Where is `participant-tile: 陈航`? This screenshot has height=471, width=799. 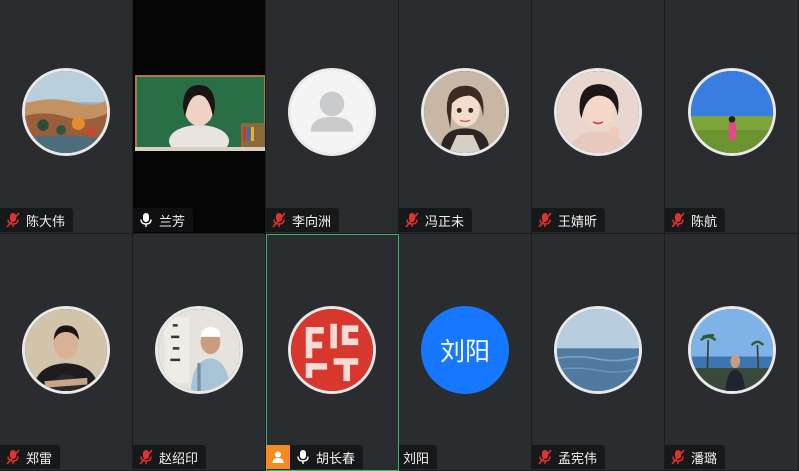 participant-tile: 陈航 is located at coordinates (732, 117).